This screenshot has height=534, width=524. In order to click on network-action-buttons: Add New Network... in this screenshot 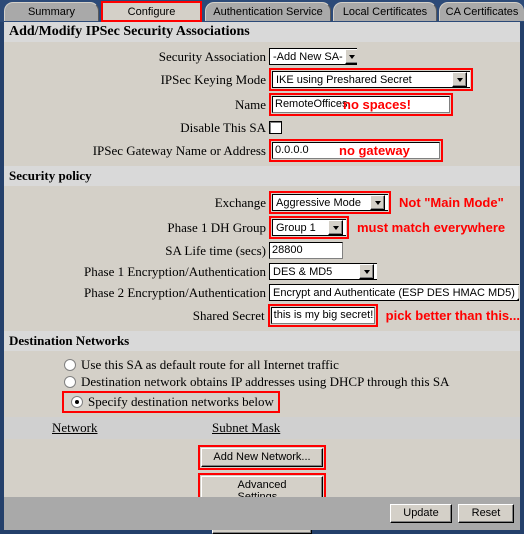, I will do `click(262, 457)`.